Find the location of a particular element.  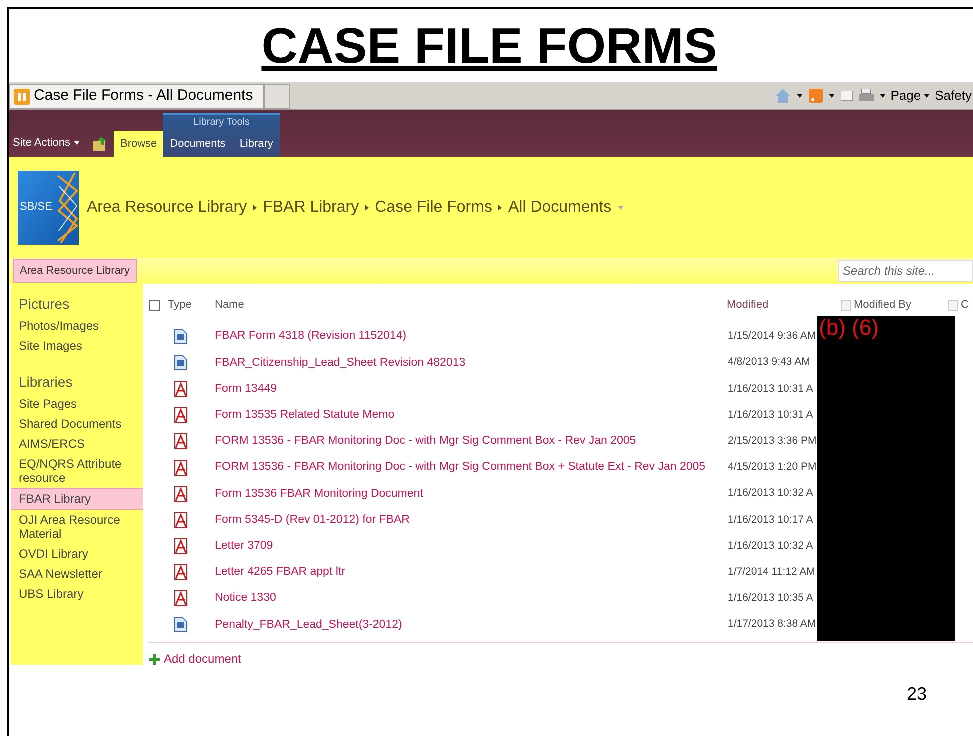

new-tab is located at coordinates (277, 96).